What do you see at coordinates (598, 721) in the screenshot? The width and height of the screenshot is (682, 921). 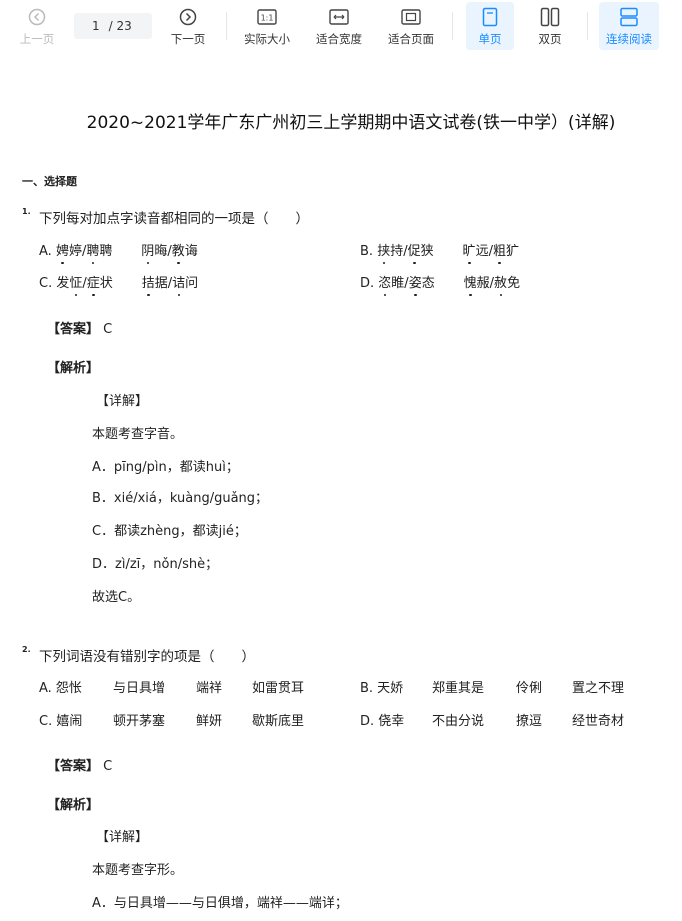 I see `option-cell: 经世奇材` at bounding box center [598, 721].